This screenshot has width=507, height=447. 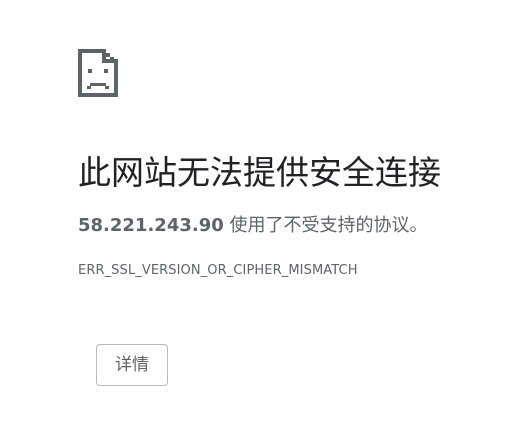 What do you see at coordinates (325, 225) in the screenshot?
I see `error-message: 使用了不受支持的协议。` at bounding box center [325, 225].